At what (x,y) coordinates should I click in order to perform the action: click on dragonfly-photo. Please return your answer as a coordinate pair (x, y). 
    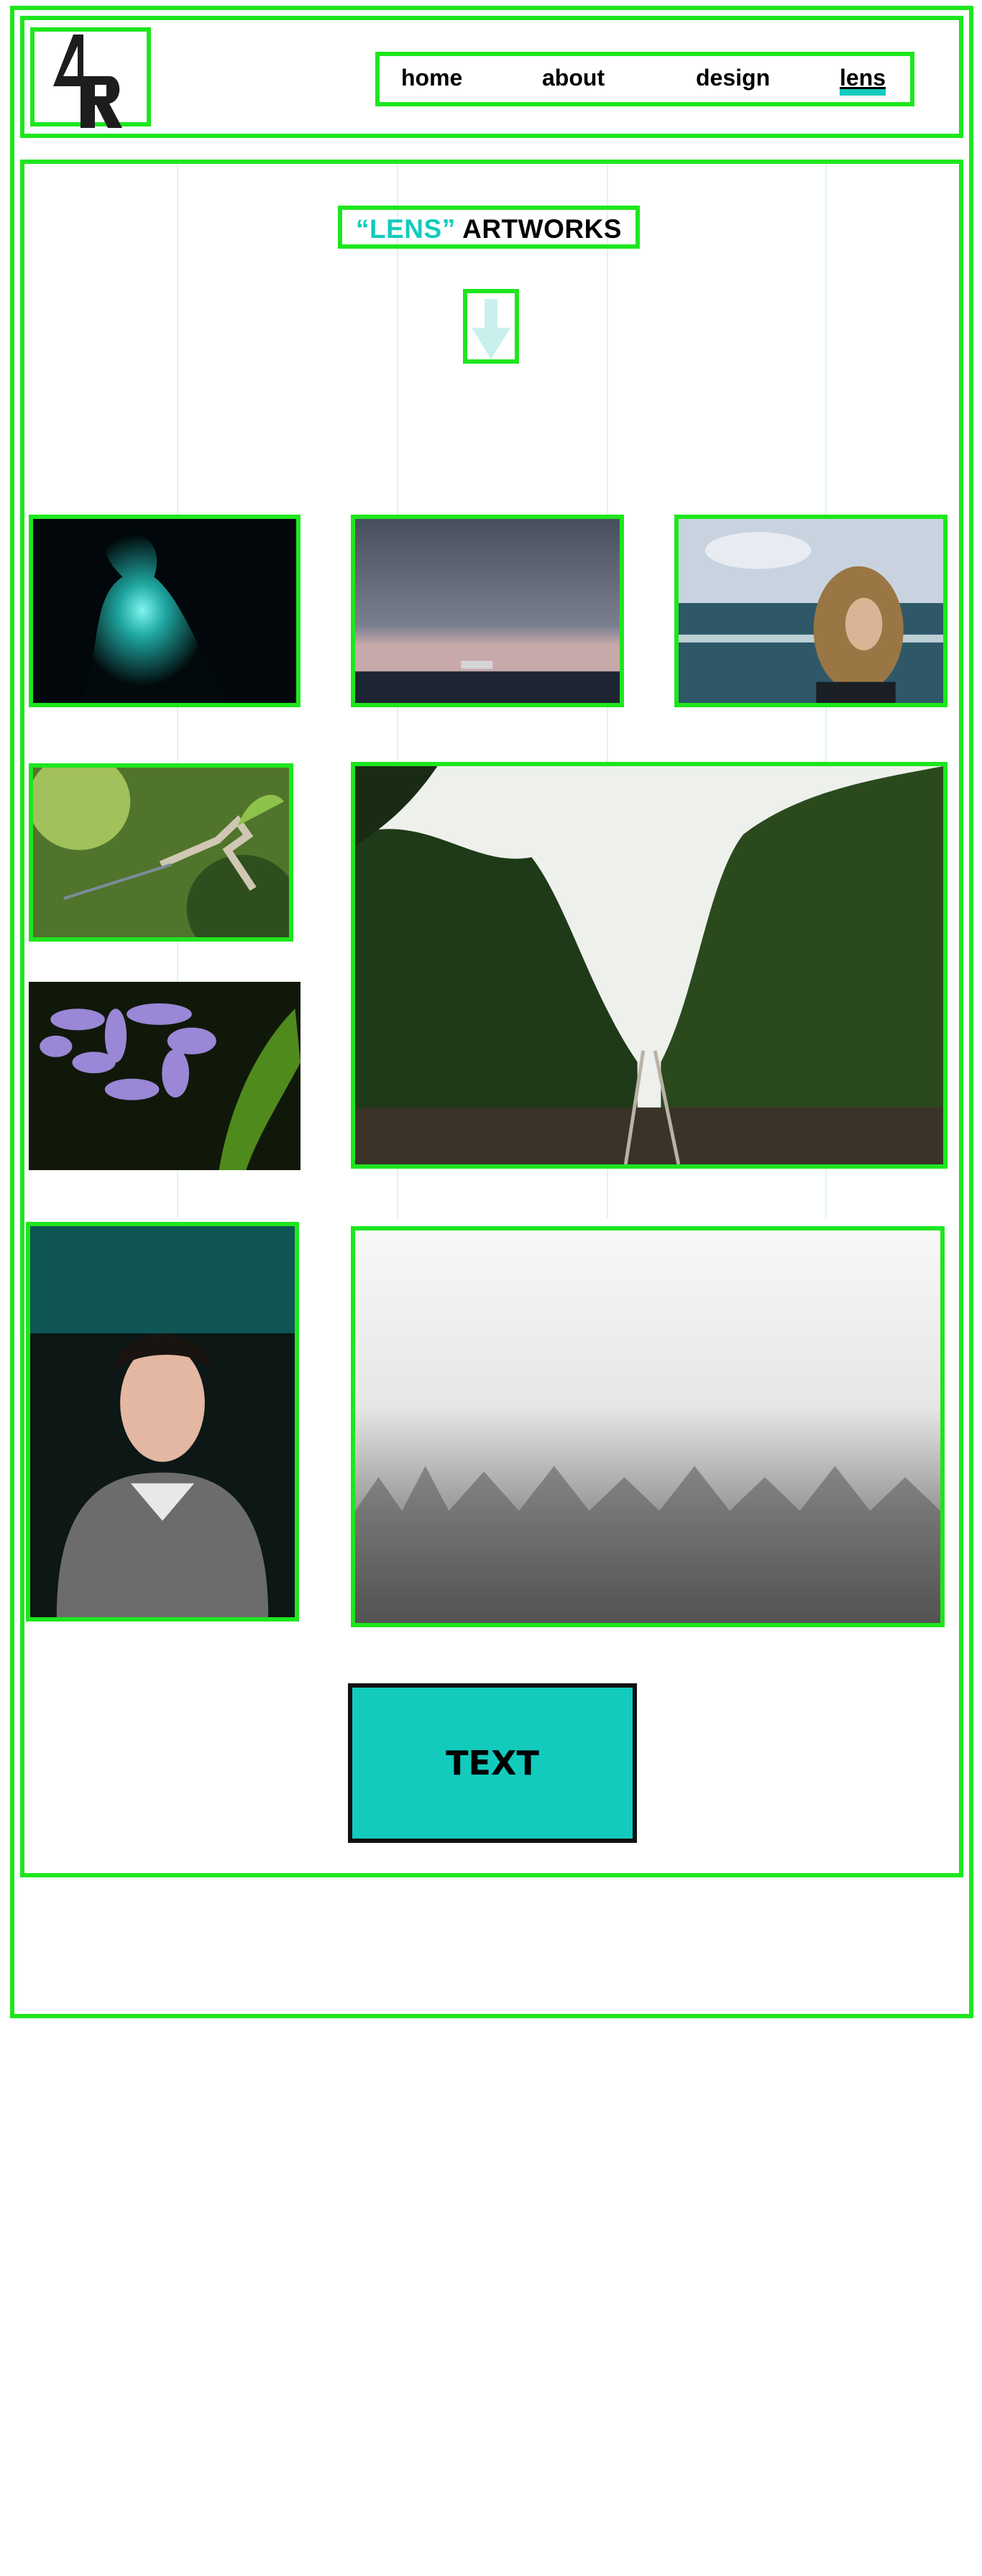
    Looking at the image, I should click on (161, 852).